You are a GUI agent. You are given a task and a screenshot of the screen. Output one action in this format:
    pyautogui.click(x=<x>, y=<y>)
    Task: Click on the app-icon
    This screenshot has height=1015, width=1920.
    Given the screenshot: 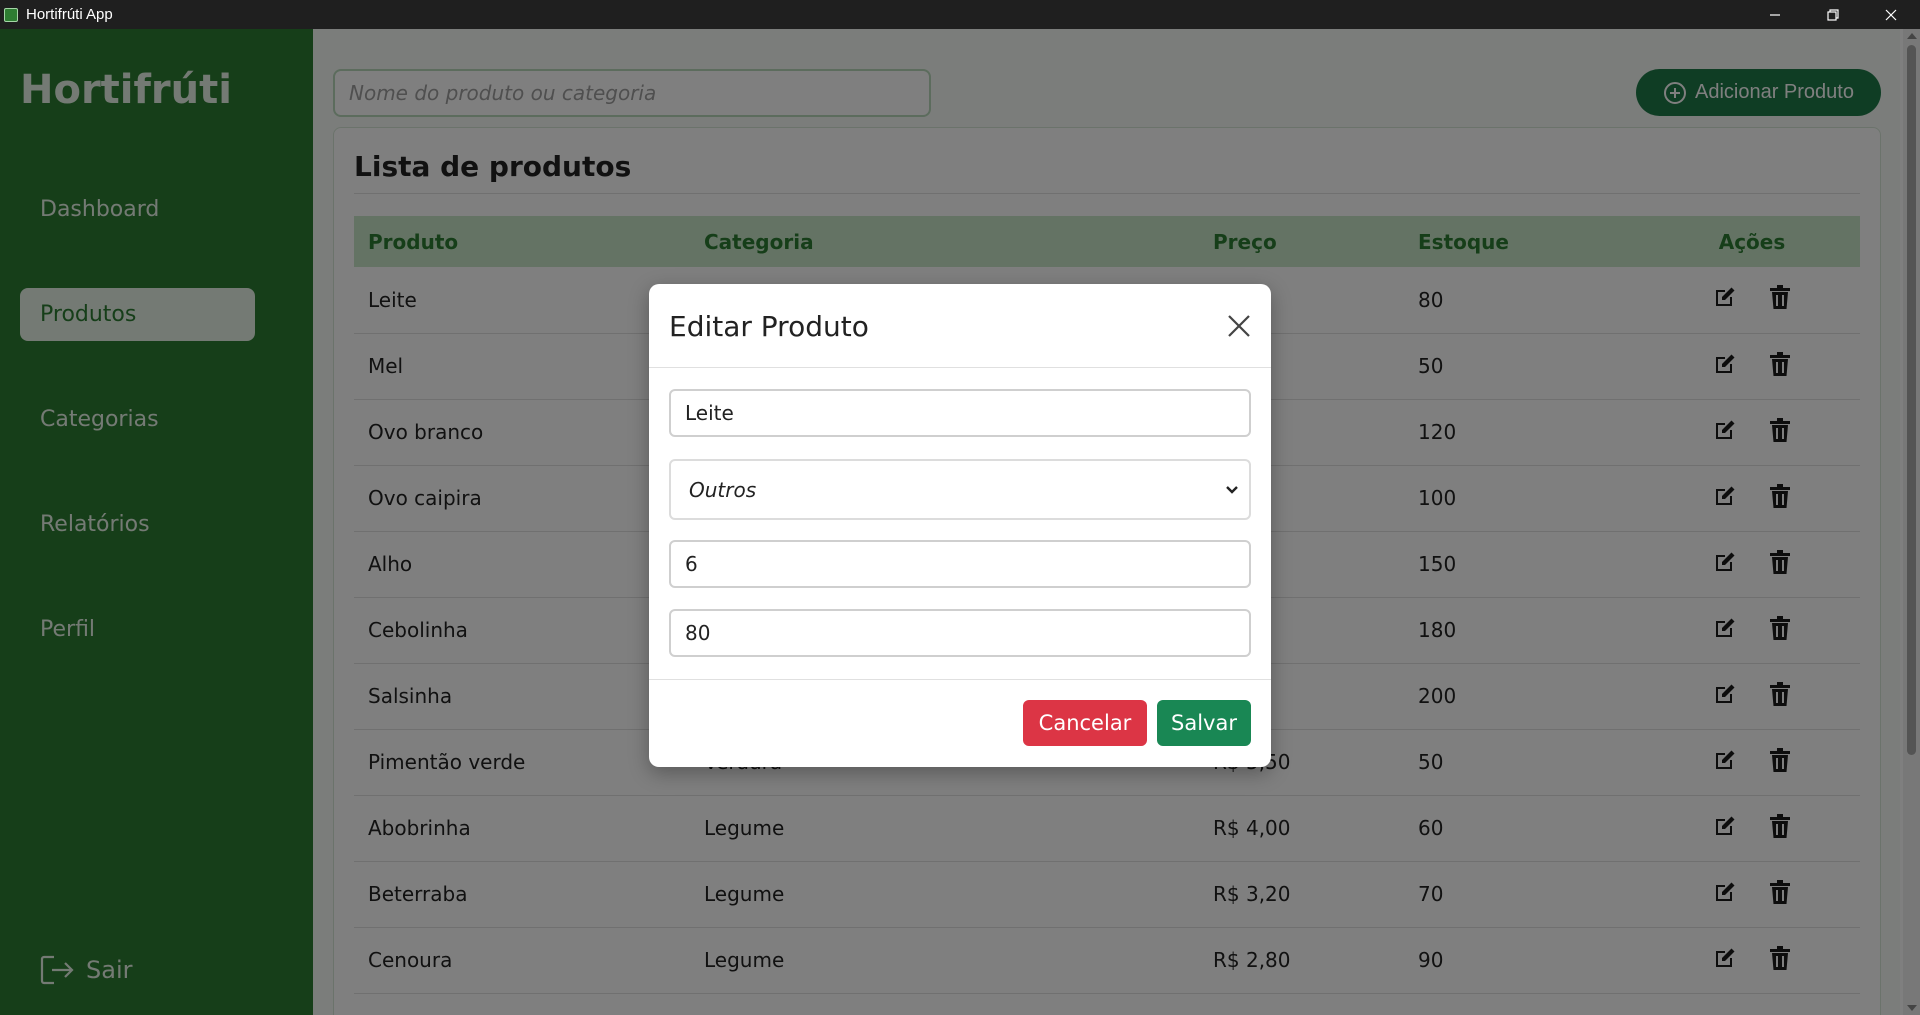 What is the action you would take?
    pyautogui.click(x=11, y=14)
    